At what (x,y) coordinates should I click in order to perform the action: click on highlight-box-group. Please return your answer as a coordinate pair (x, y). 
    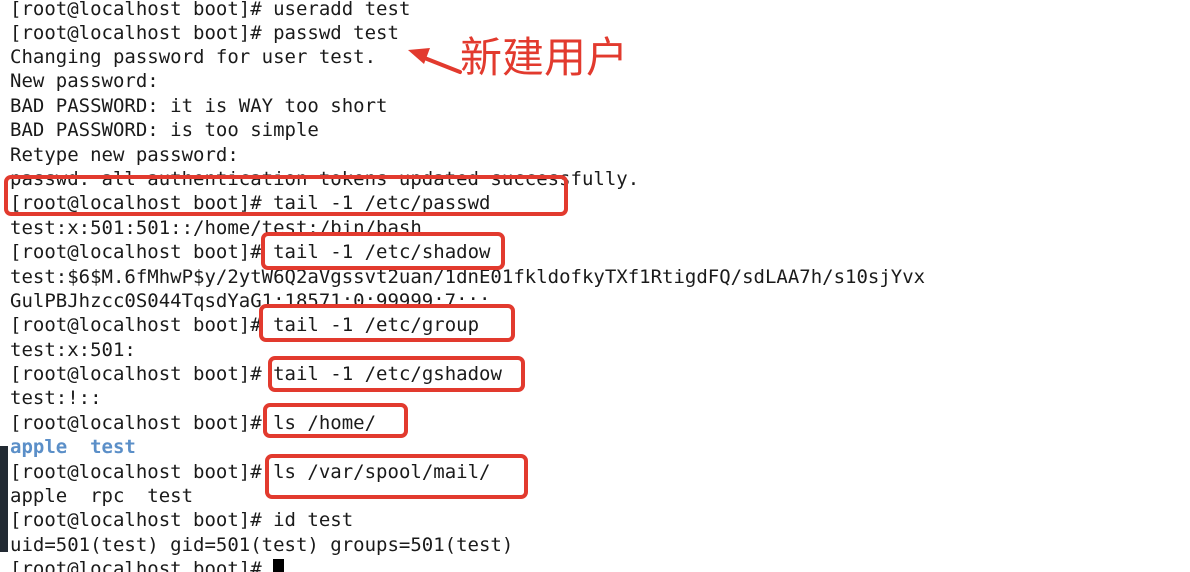
    Looking at the image, I should click on (387, 323).